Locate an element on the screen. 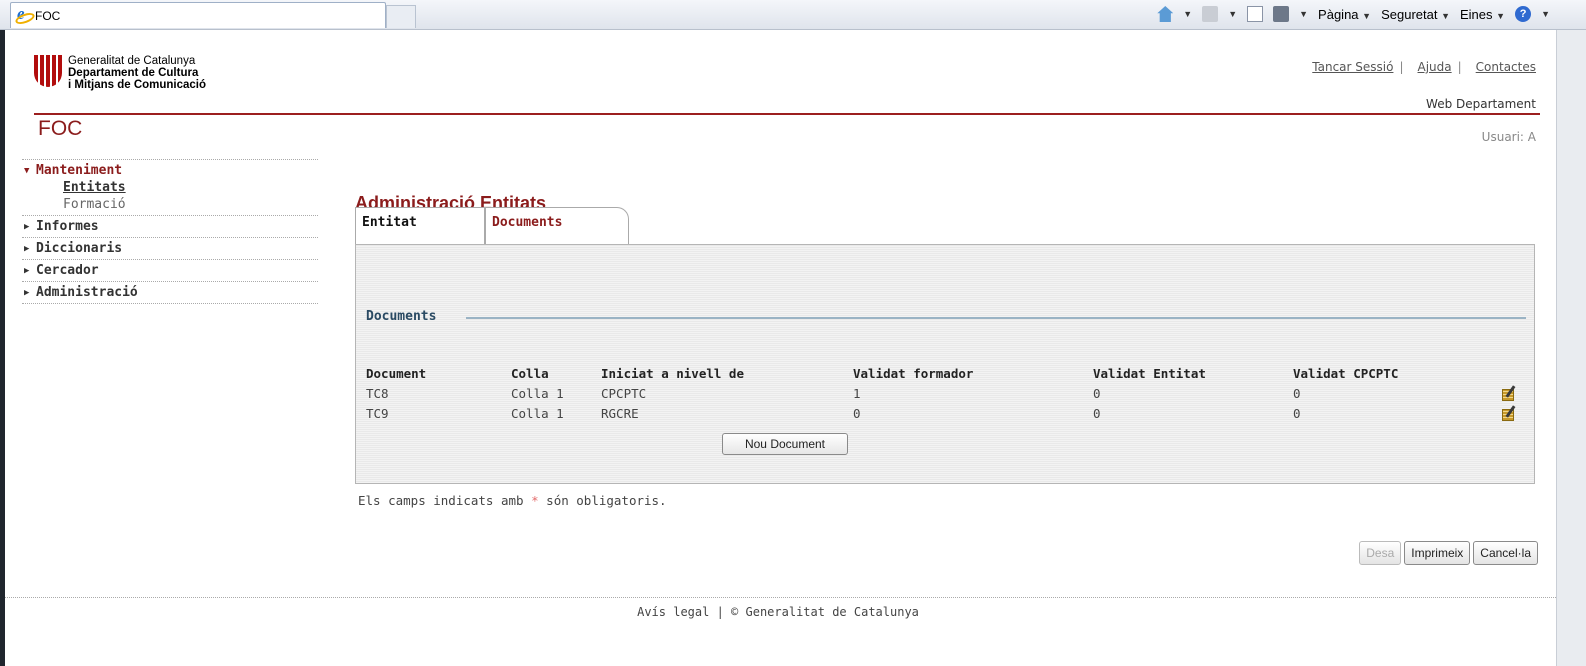 This screenshot has width=1586, height=666. sidebar-item-label: Diccionaris is located at coordinates (79, 248).